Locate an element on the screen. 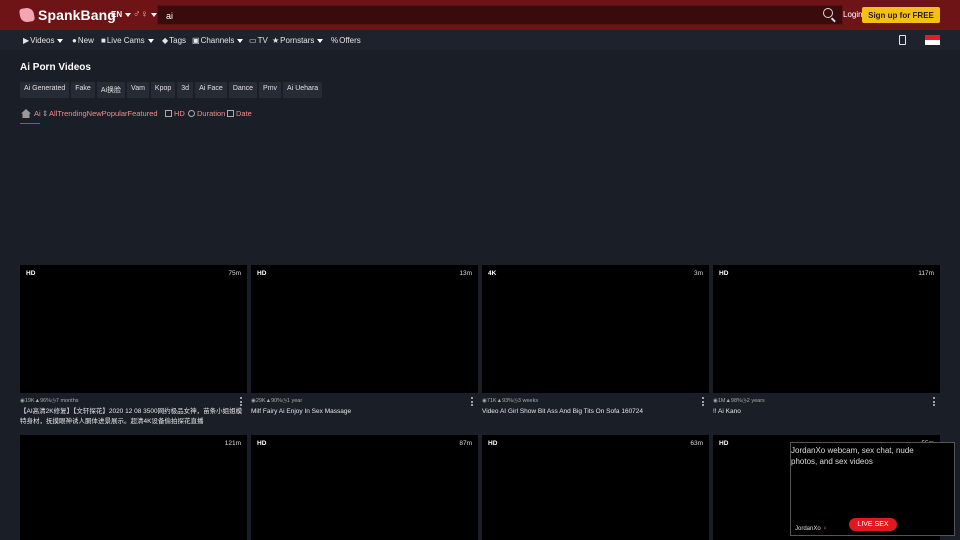 The width and height of the screenshot is (960, 540). video-thumbnail: 121m is located at coordinates (133, 487).